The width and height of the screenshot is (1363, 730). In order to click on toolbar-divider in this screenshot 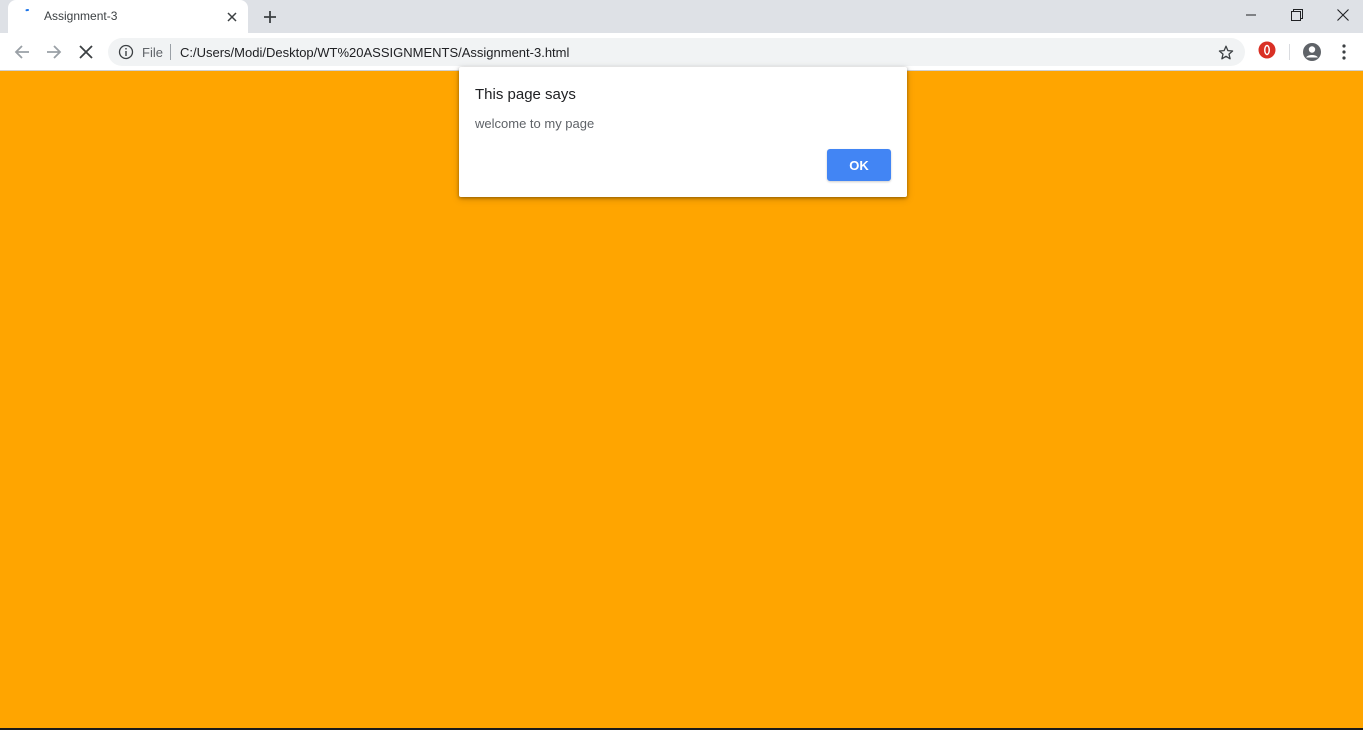, I will do `click(1289, 52)`.